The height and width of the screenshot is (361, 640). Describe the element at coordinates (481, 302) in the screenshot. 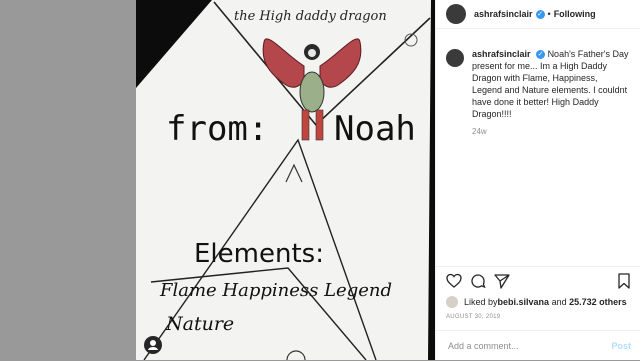

I see `liked-by-prefix: Liked by` at that location.